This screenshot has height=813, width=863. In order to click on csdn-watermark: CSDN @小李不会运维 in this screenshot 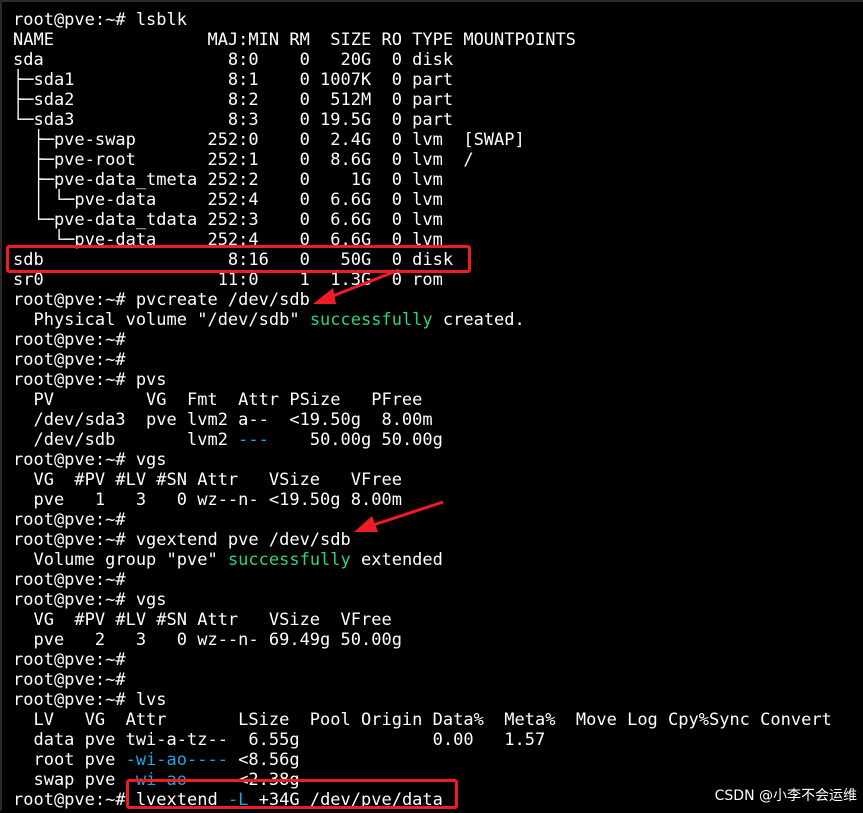, I will do `click(785, 796)`.